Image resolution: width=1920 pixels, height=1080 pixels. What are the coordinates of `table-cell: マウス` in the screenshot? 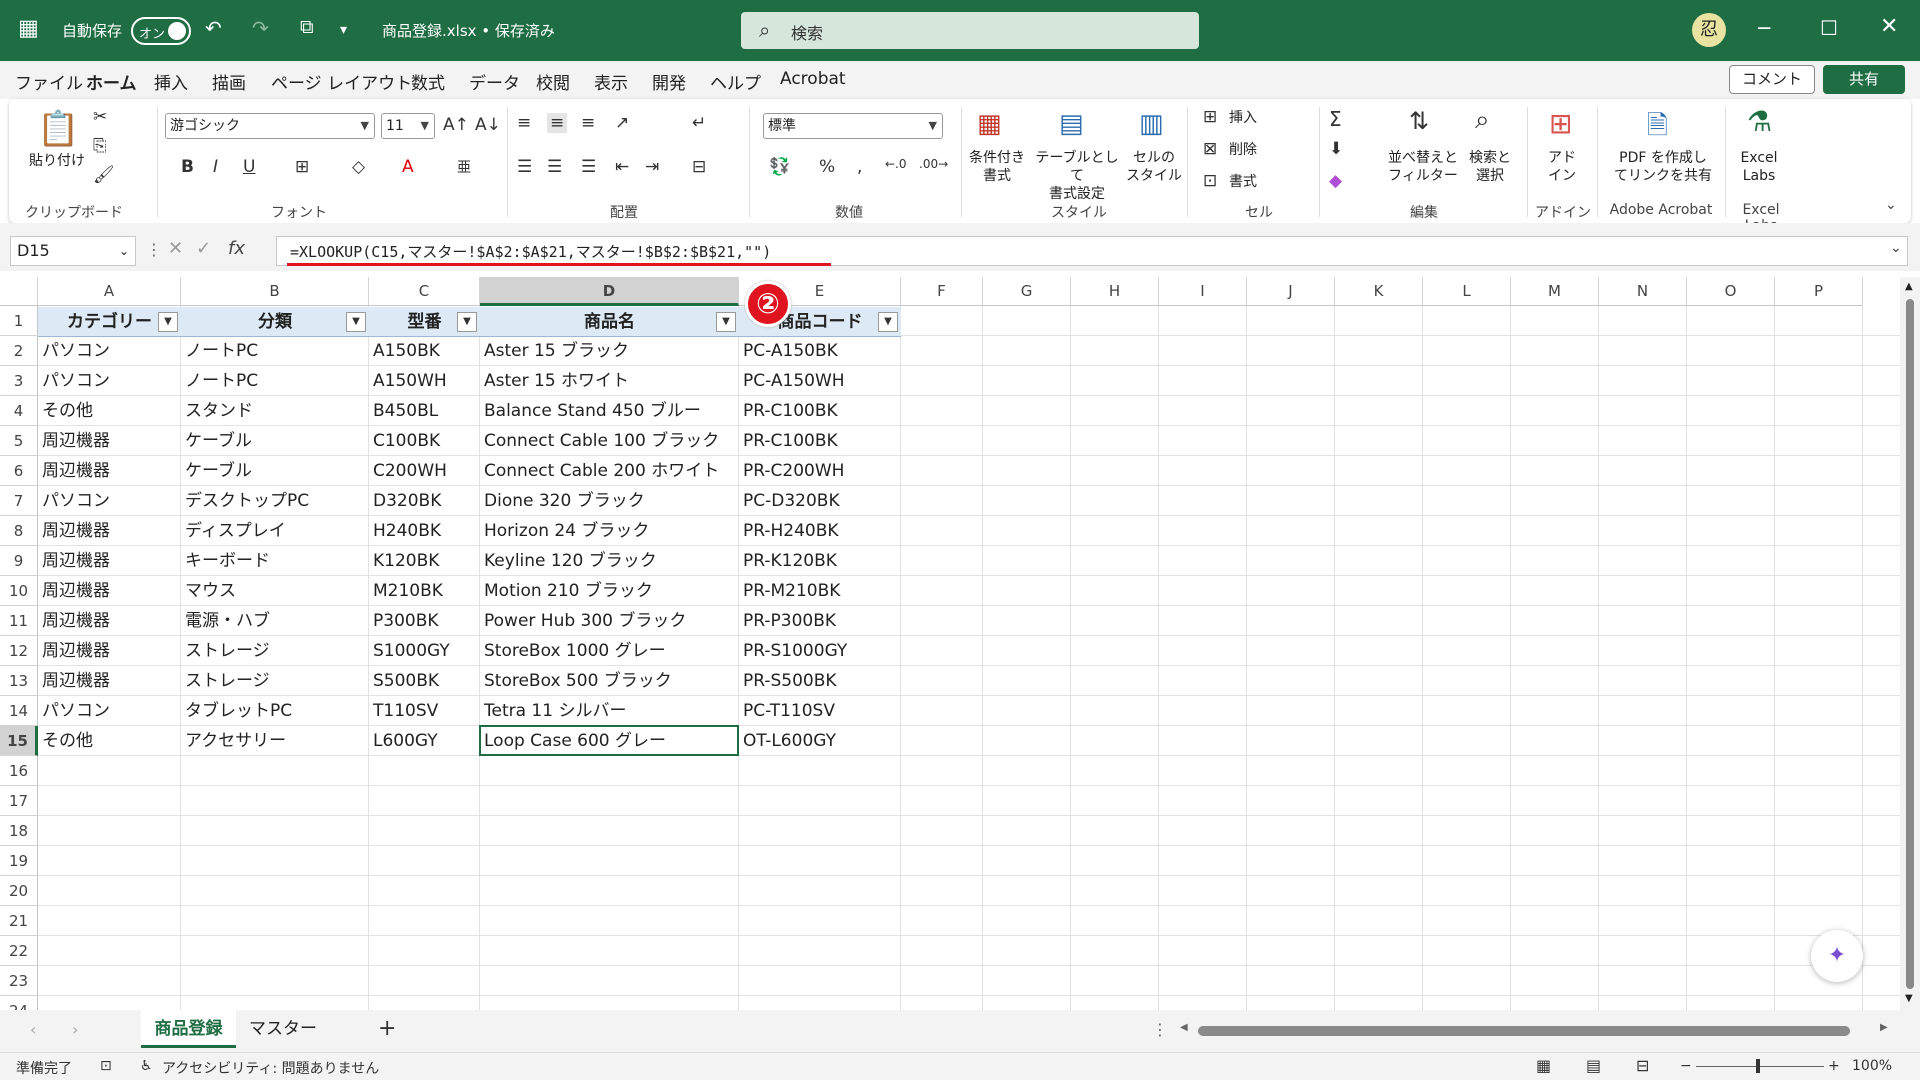 It's located at (275, 591).